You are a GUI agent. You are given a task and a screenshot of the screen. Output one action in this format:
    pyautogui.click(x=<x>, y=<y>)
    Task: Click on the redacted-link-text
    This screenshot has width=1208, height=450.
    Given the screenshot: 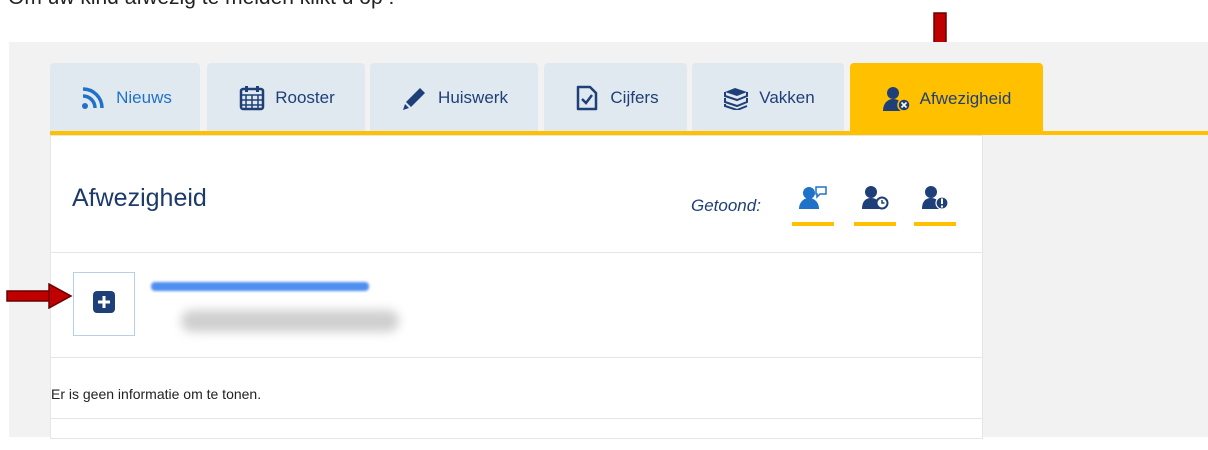 What is the action you would take?
    pyautogui.click(x=260, y=286)
    